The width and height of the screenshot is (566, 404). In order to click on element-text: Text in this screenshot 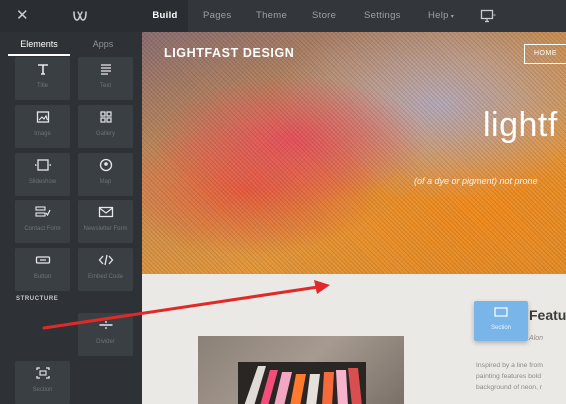, I will do `click(105, 78)`.